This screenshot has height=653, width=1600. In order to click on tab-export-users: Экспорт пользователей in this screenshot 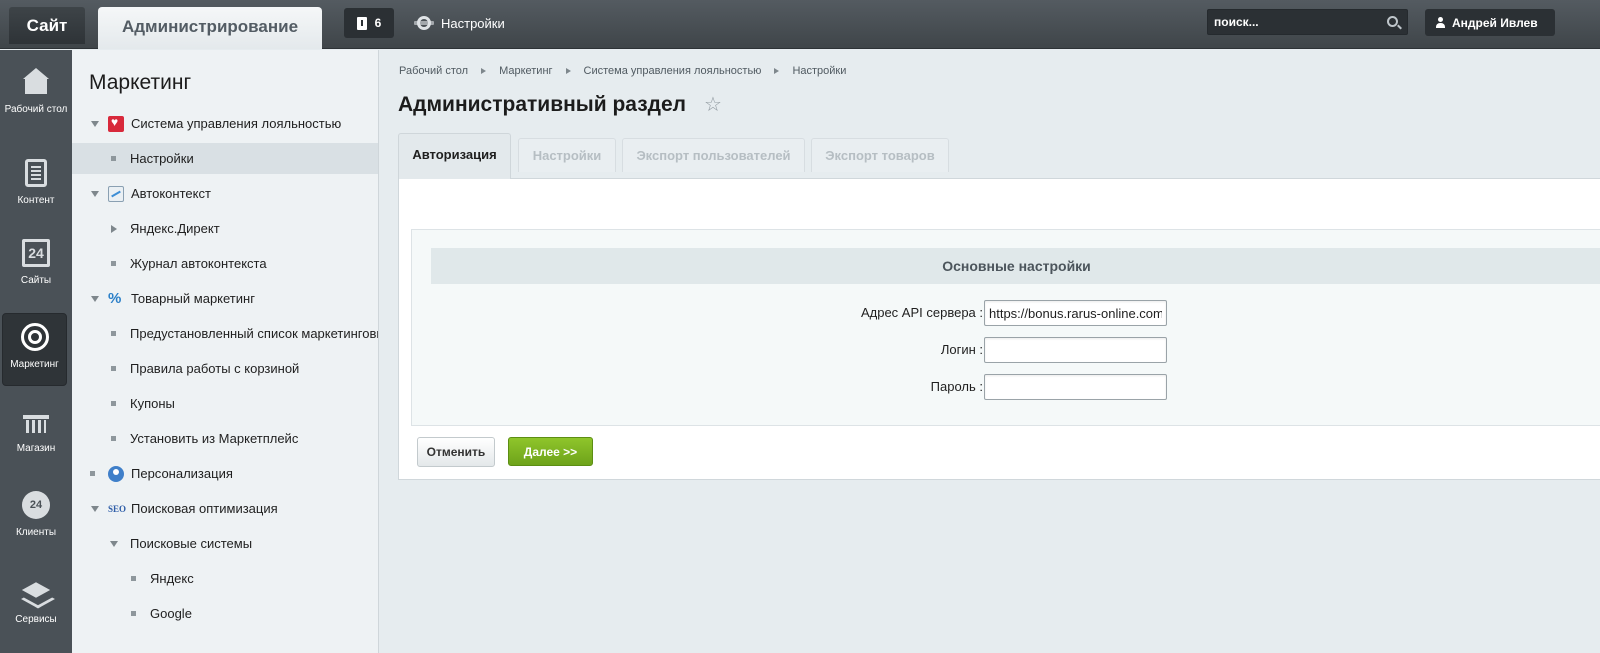, I will do `click(713, 155)`.